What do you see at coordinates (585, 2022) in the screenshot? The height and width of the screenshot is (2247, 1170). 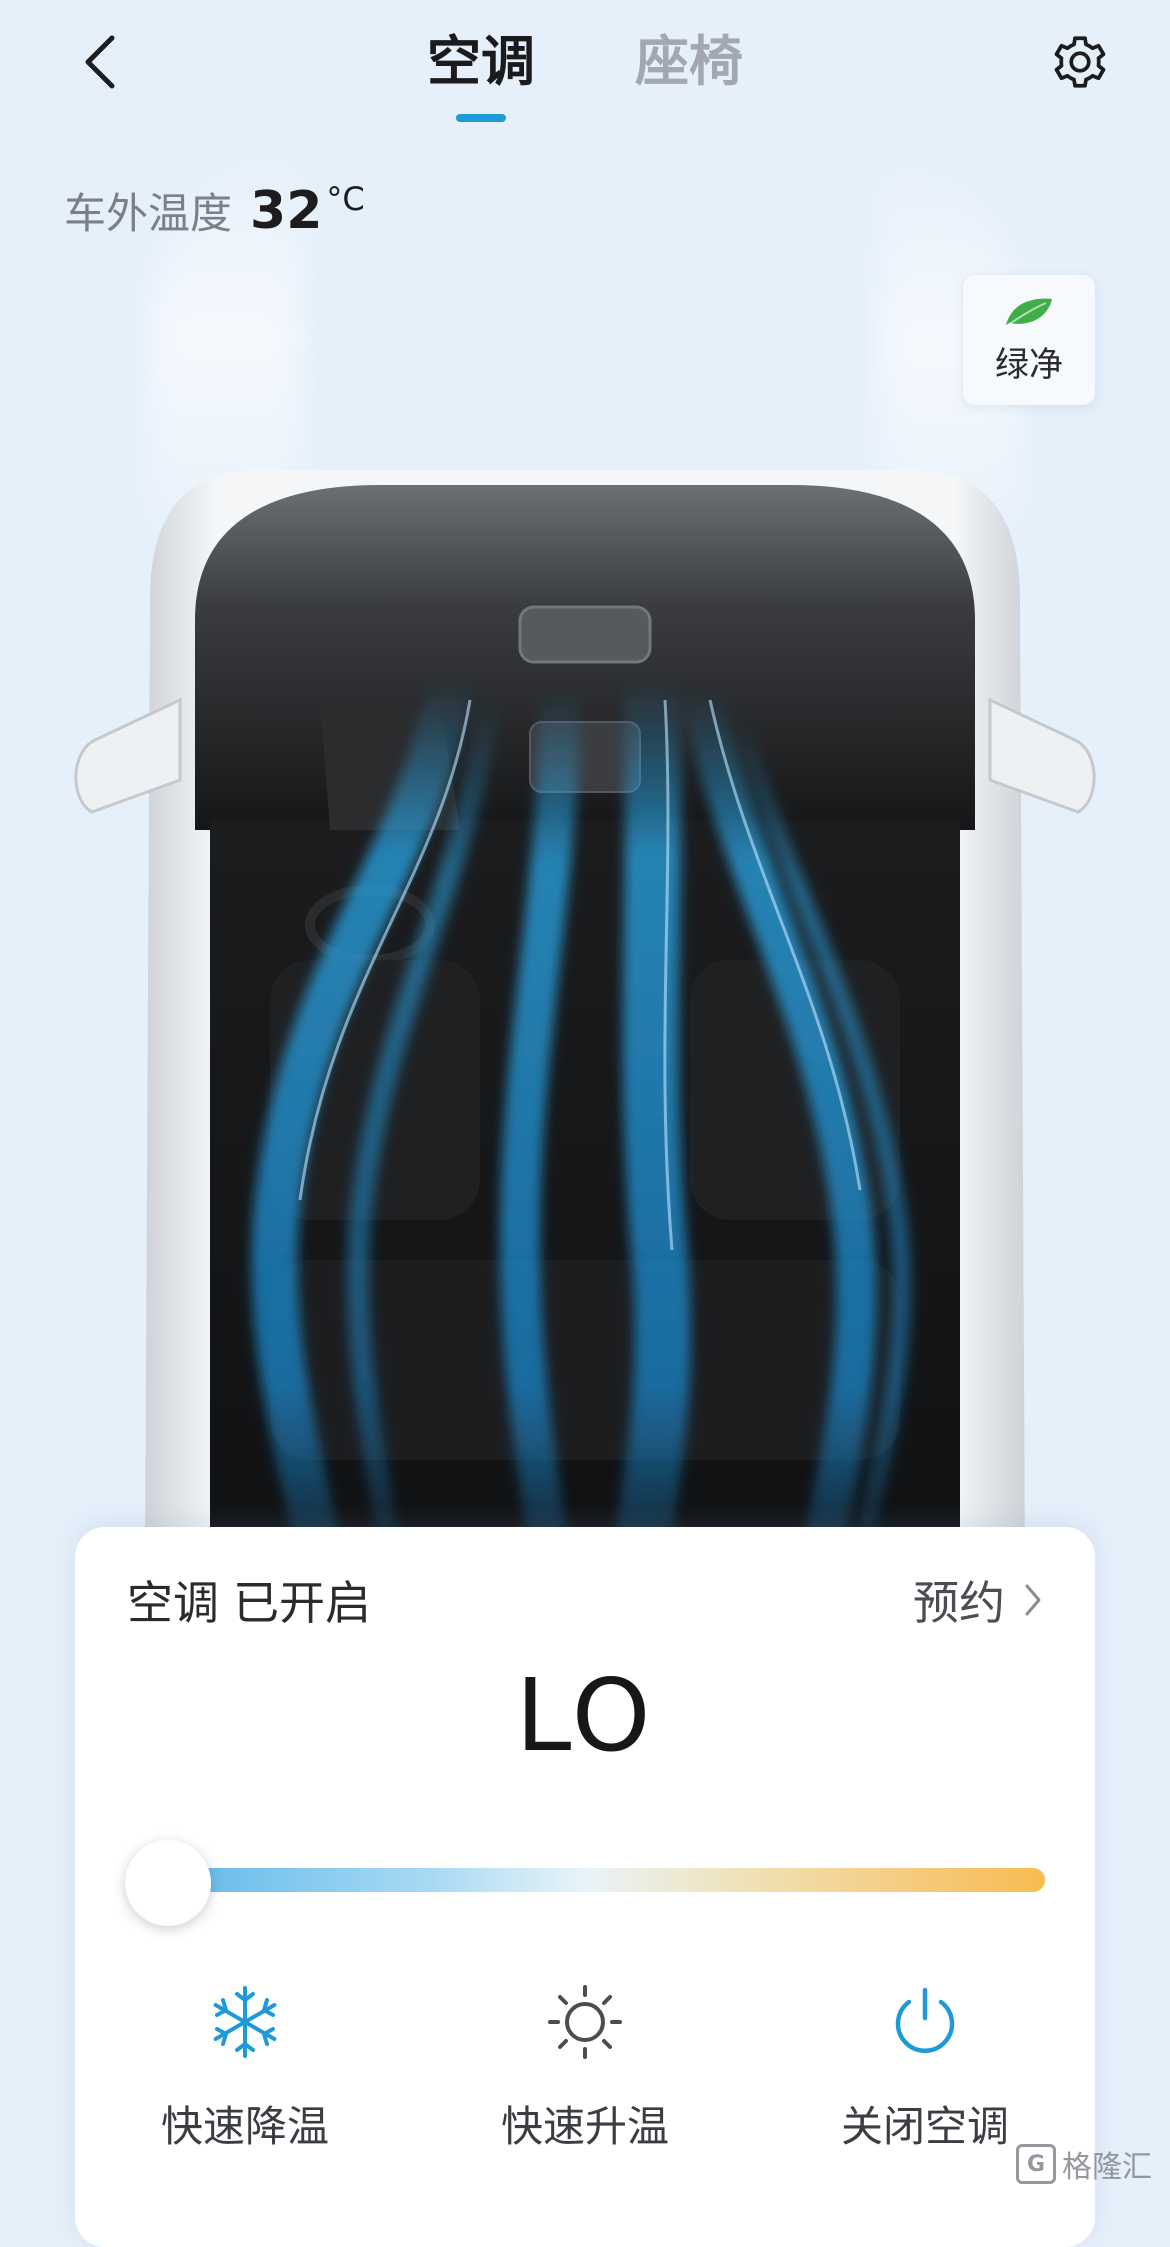 I see `sun-icon` at bounding box center [585, 2022].